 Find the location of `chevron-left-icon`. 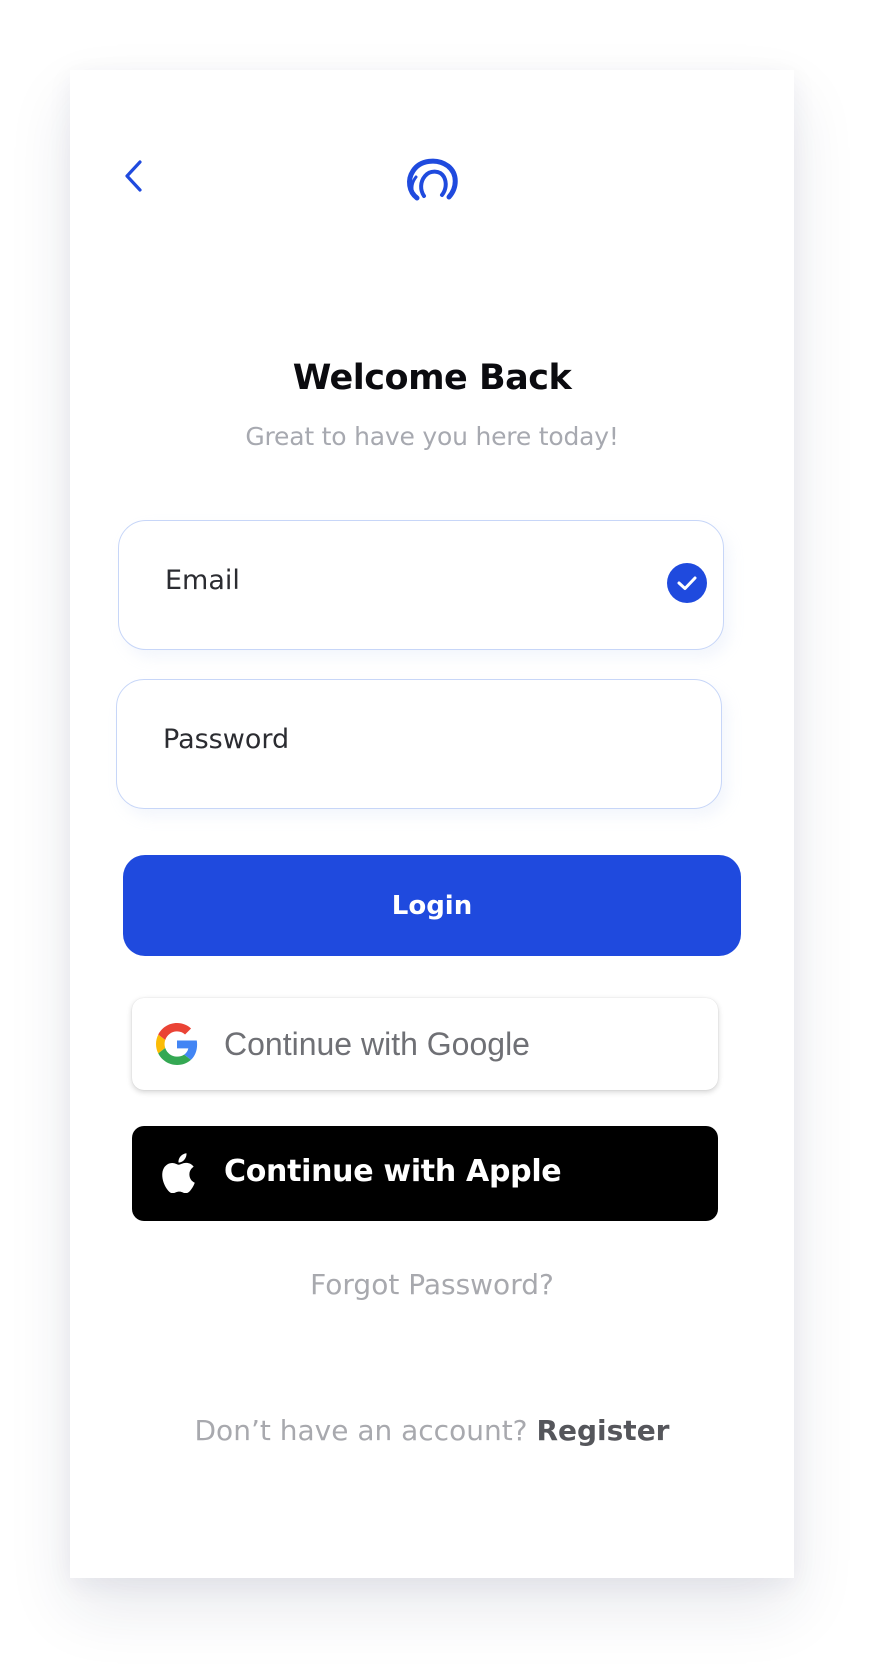

chevron-left-icon is located at coordinates (133, 176).